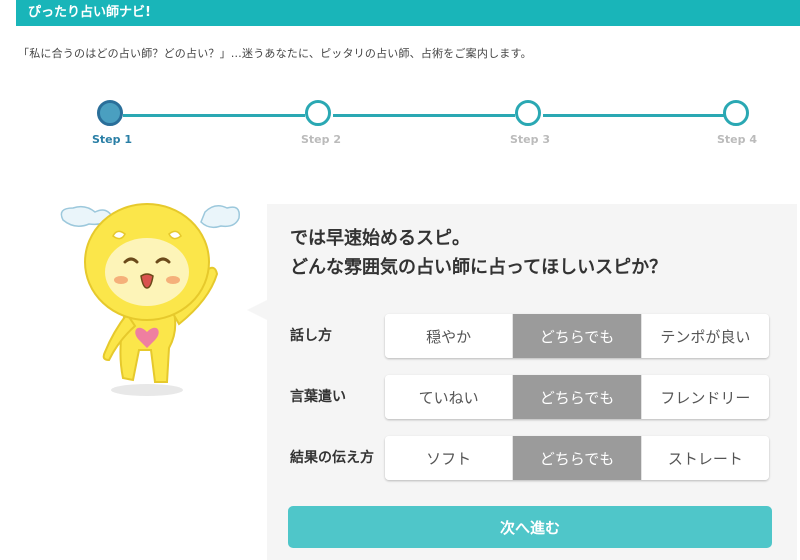  I want to click on row-label-wording: 言葉遣い, so click(318, 397).